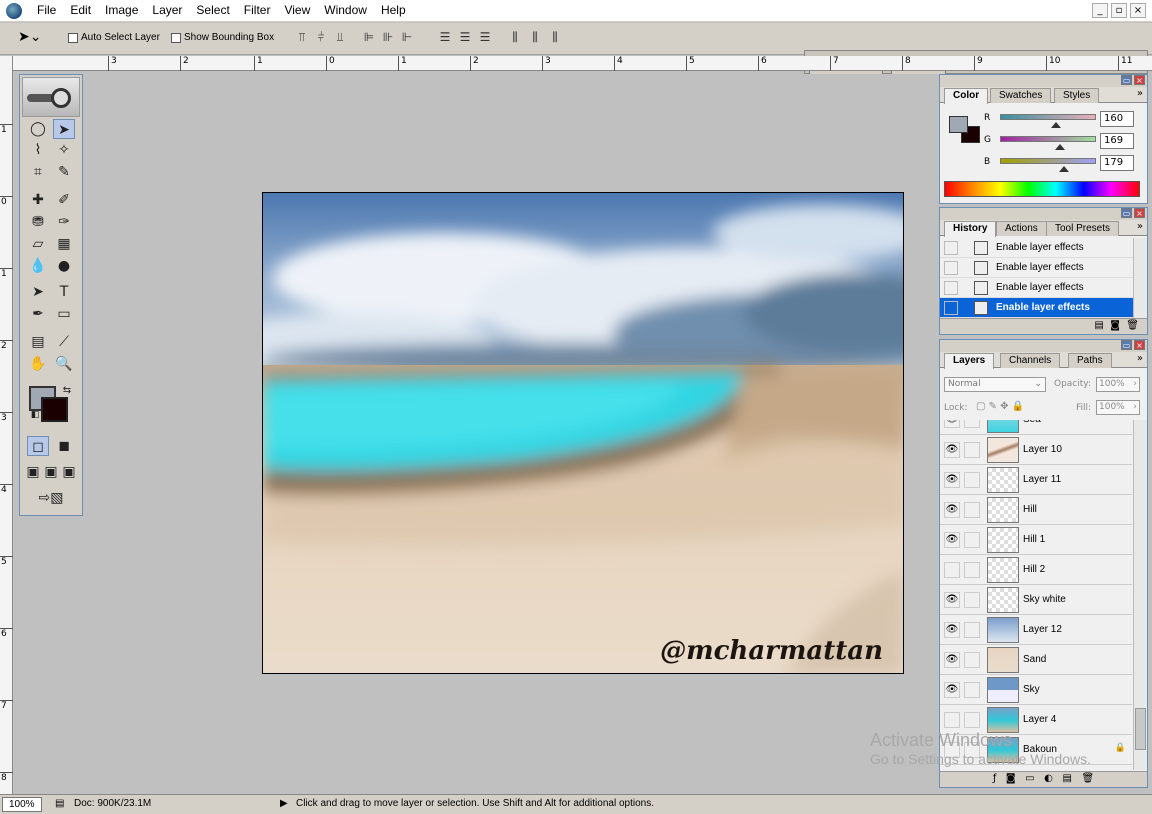 The width and height of the screenshot is (1152, 814). I want to click on dodge-icon: ●, so click(64, 266).